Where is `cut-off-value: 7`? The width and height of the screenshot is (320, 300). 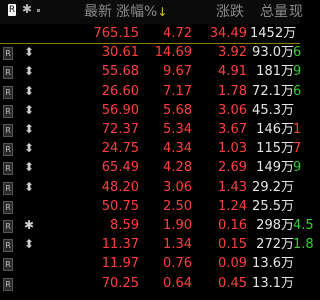
cut-off-value: 7 is located at coordinates (297, 149).